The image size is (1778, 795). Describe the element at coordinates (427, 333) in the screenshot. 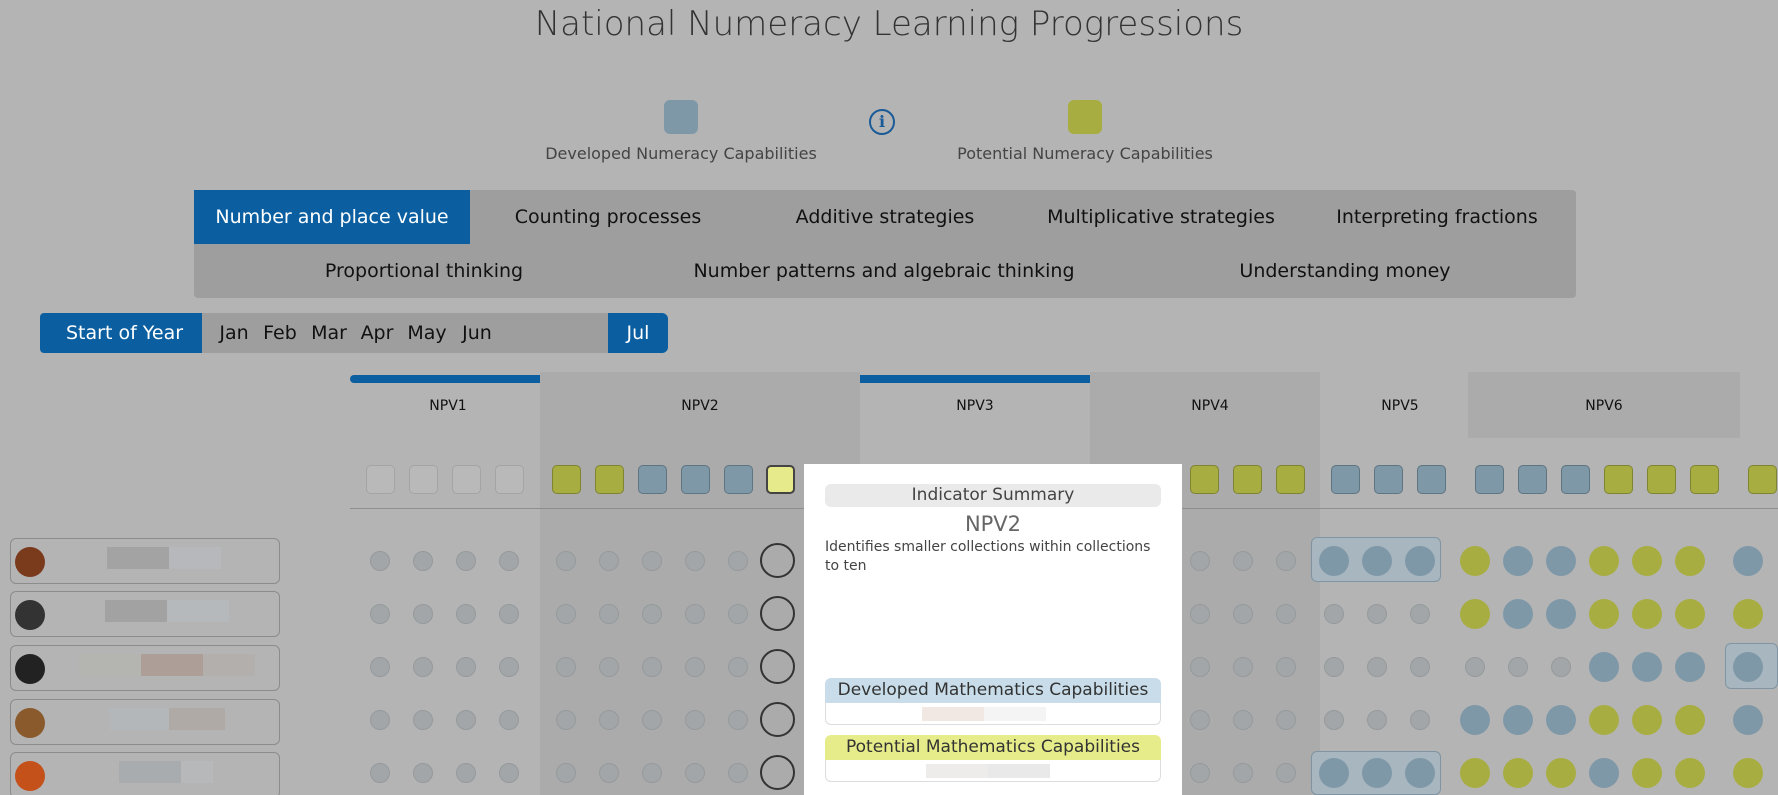

I see `month-may: May` at that location.